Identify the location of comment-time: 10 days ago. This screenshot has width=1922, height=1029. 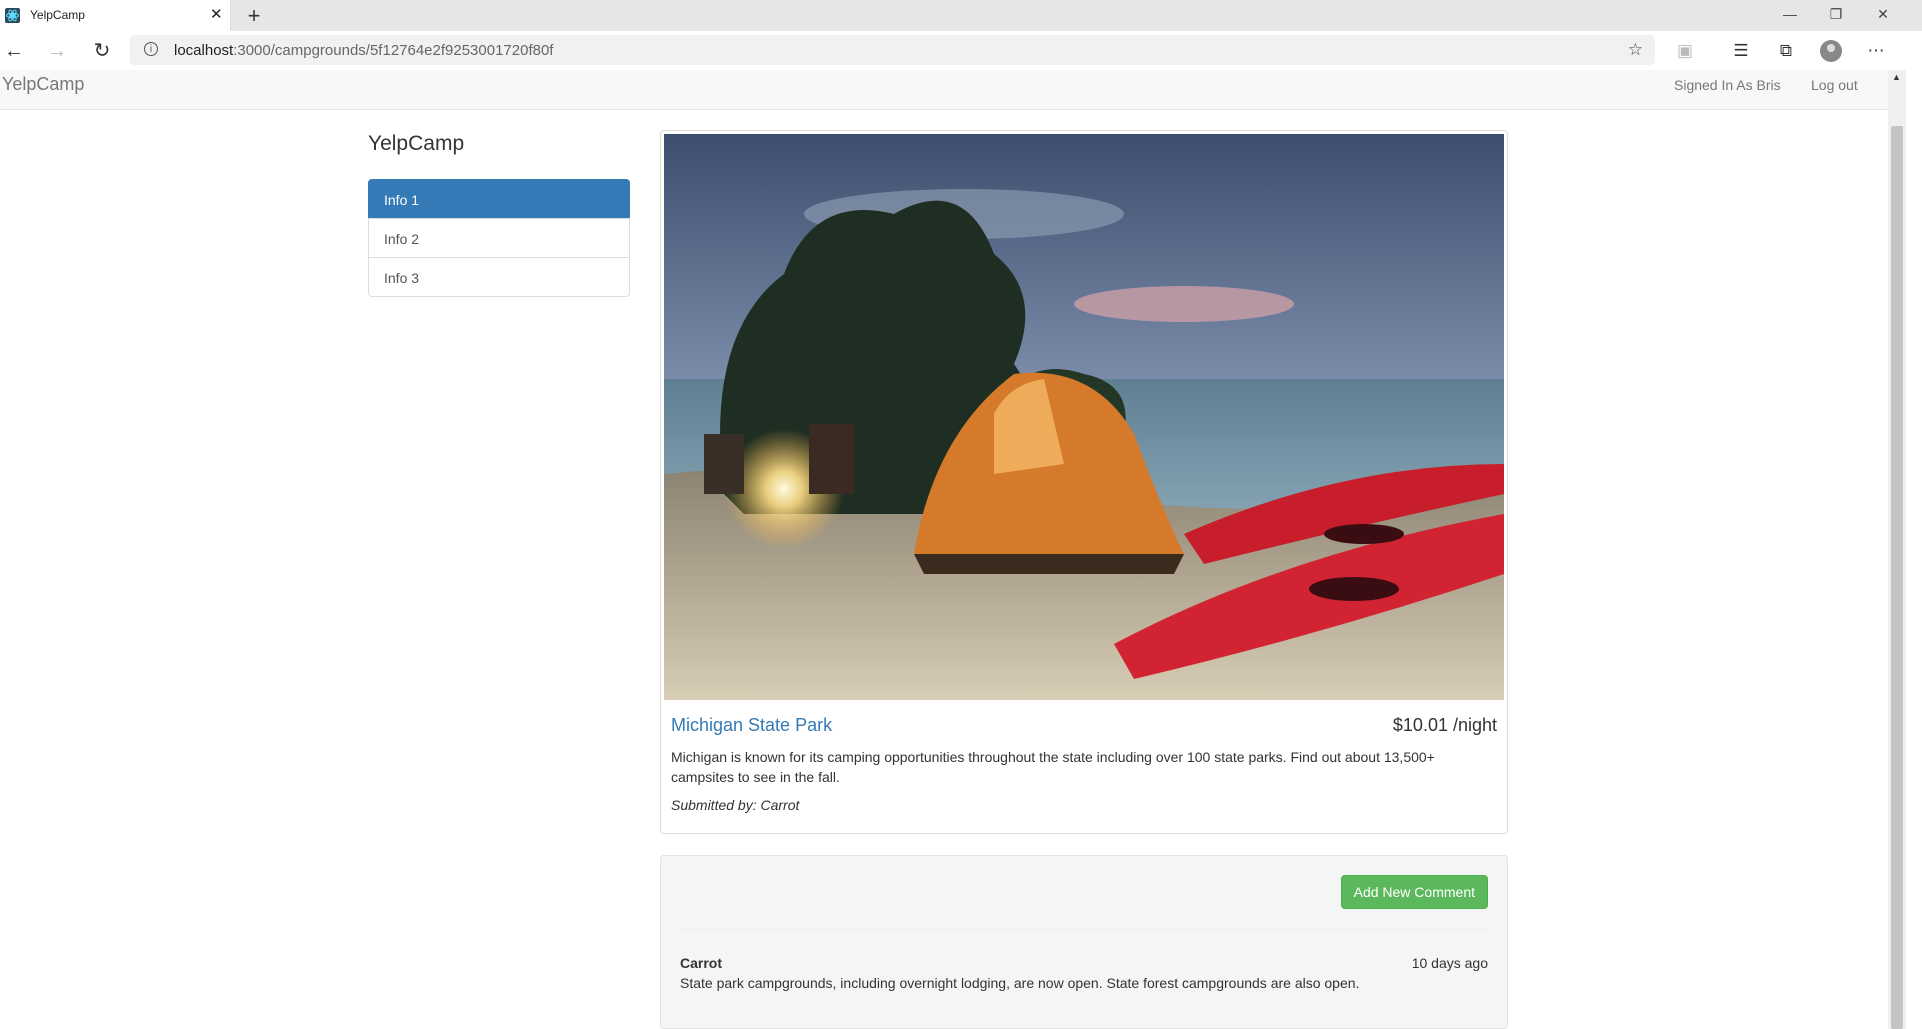
(1449, 963).